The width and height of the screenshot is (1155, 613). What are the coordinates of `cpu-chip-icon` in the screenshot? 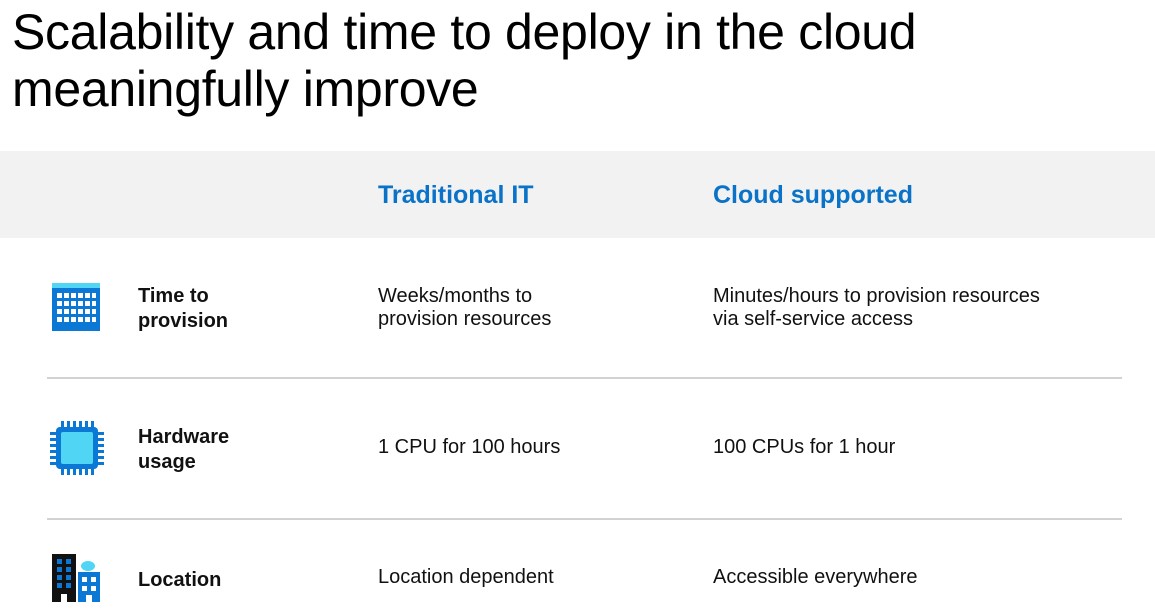 It's located at (77, 448).